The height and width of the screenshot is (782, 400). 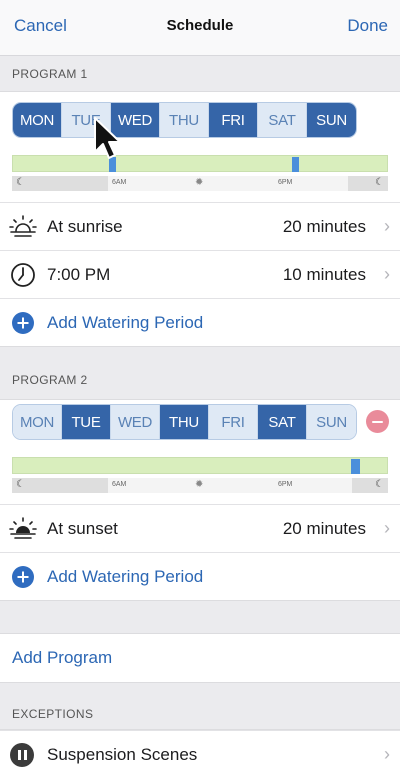 I want to click on pause-icon, so click(x=22, y=755).